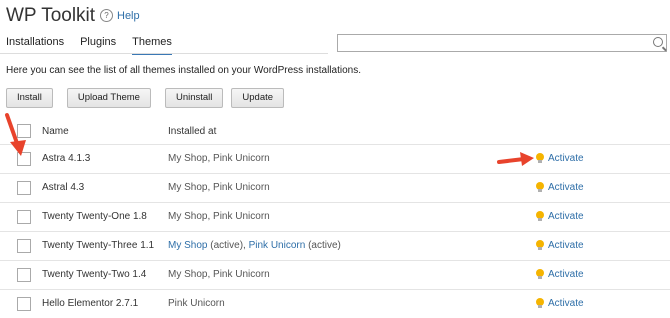 This screenshot has width=670, height=318. Describe the element at coordinates (323, 245) in the screenshot. I see `active-marker: (active)` at that location.